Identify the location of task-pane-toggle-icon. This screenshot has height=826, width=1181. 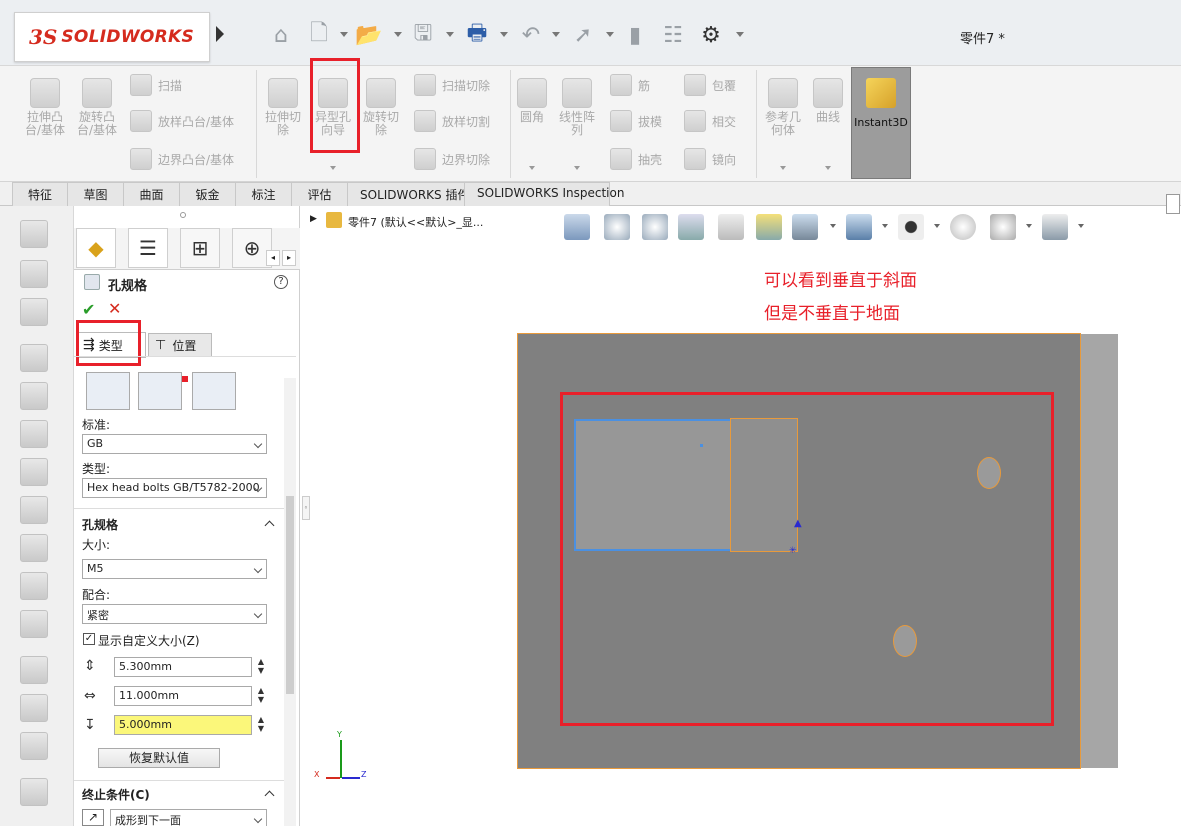
(1173, 204).